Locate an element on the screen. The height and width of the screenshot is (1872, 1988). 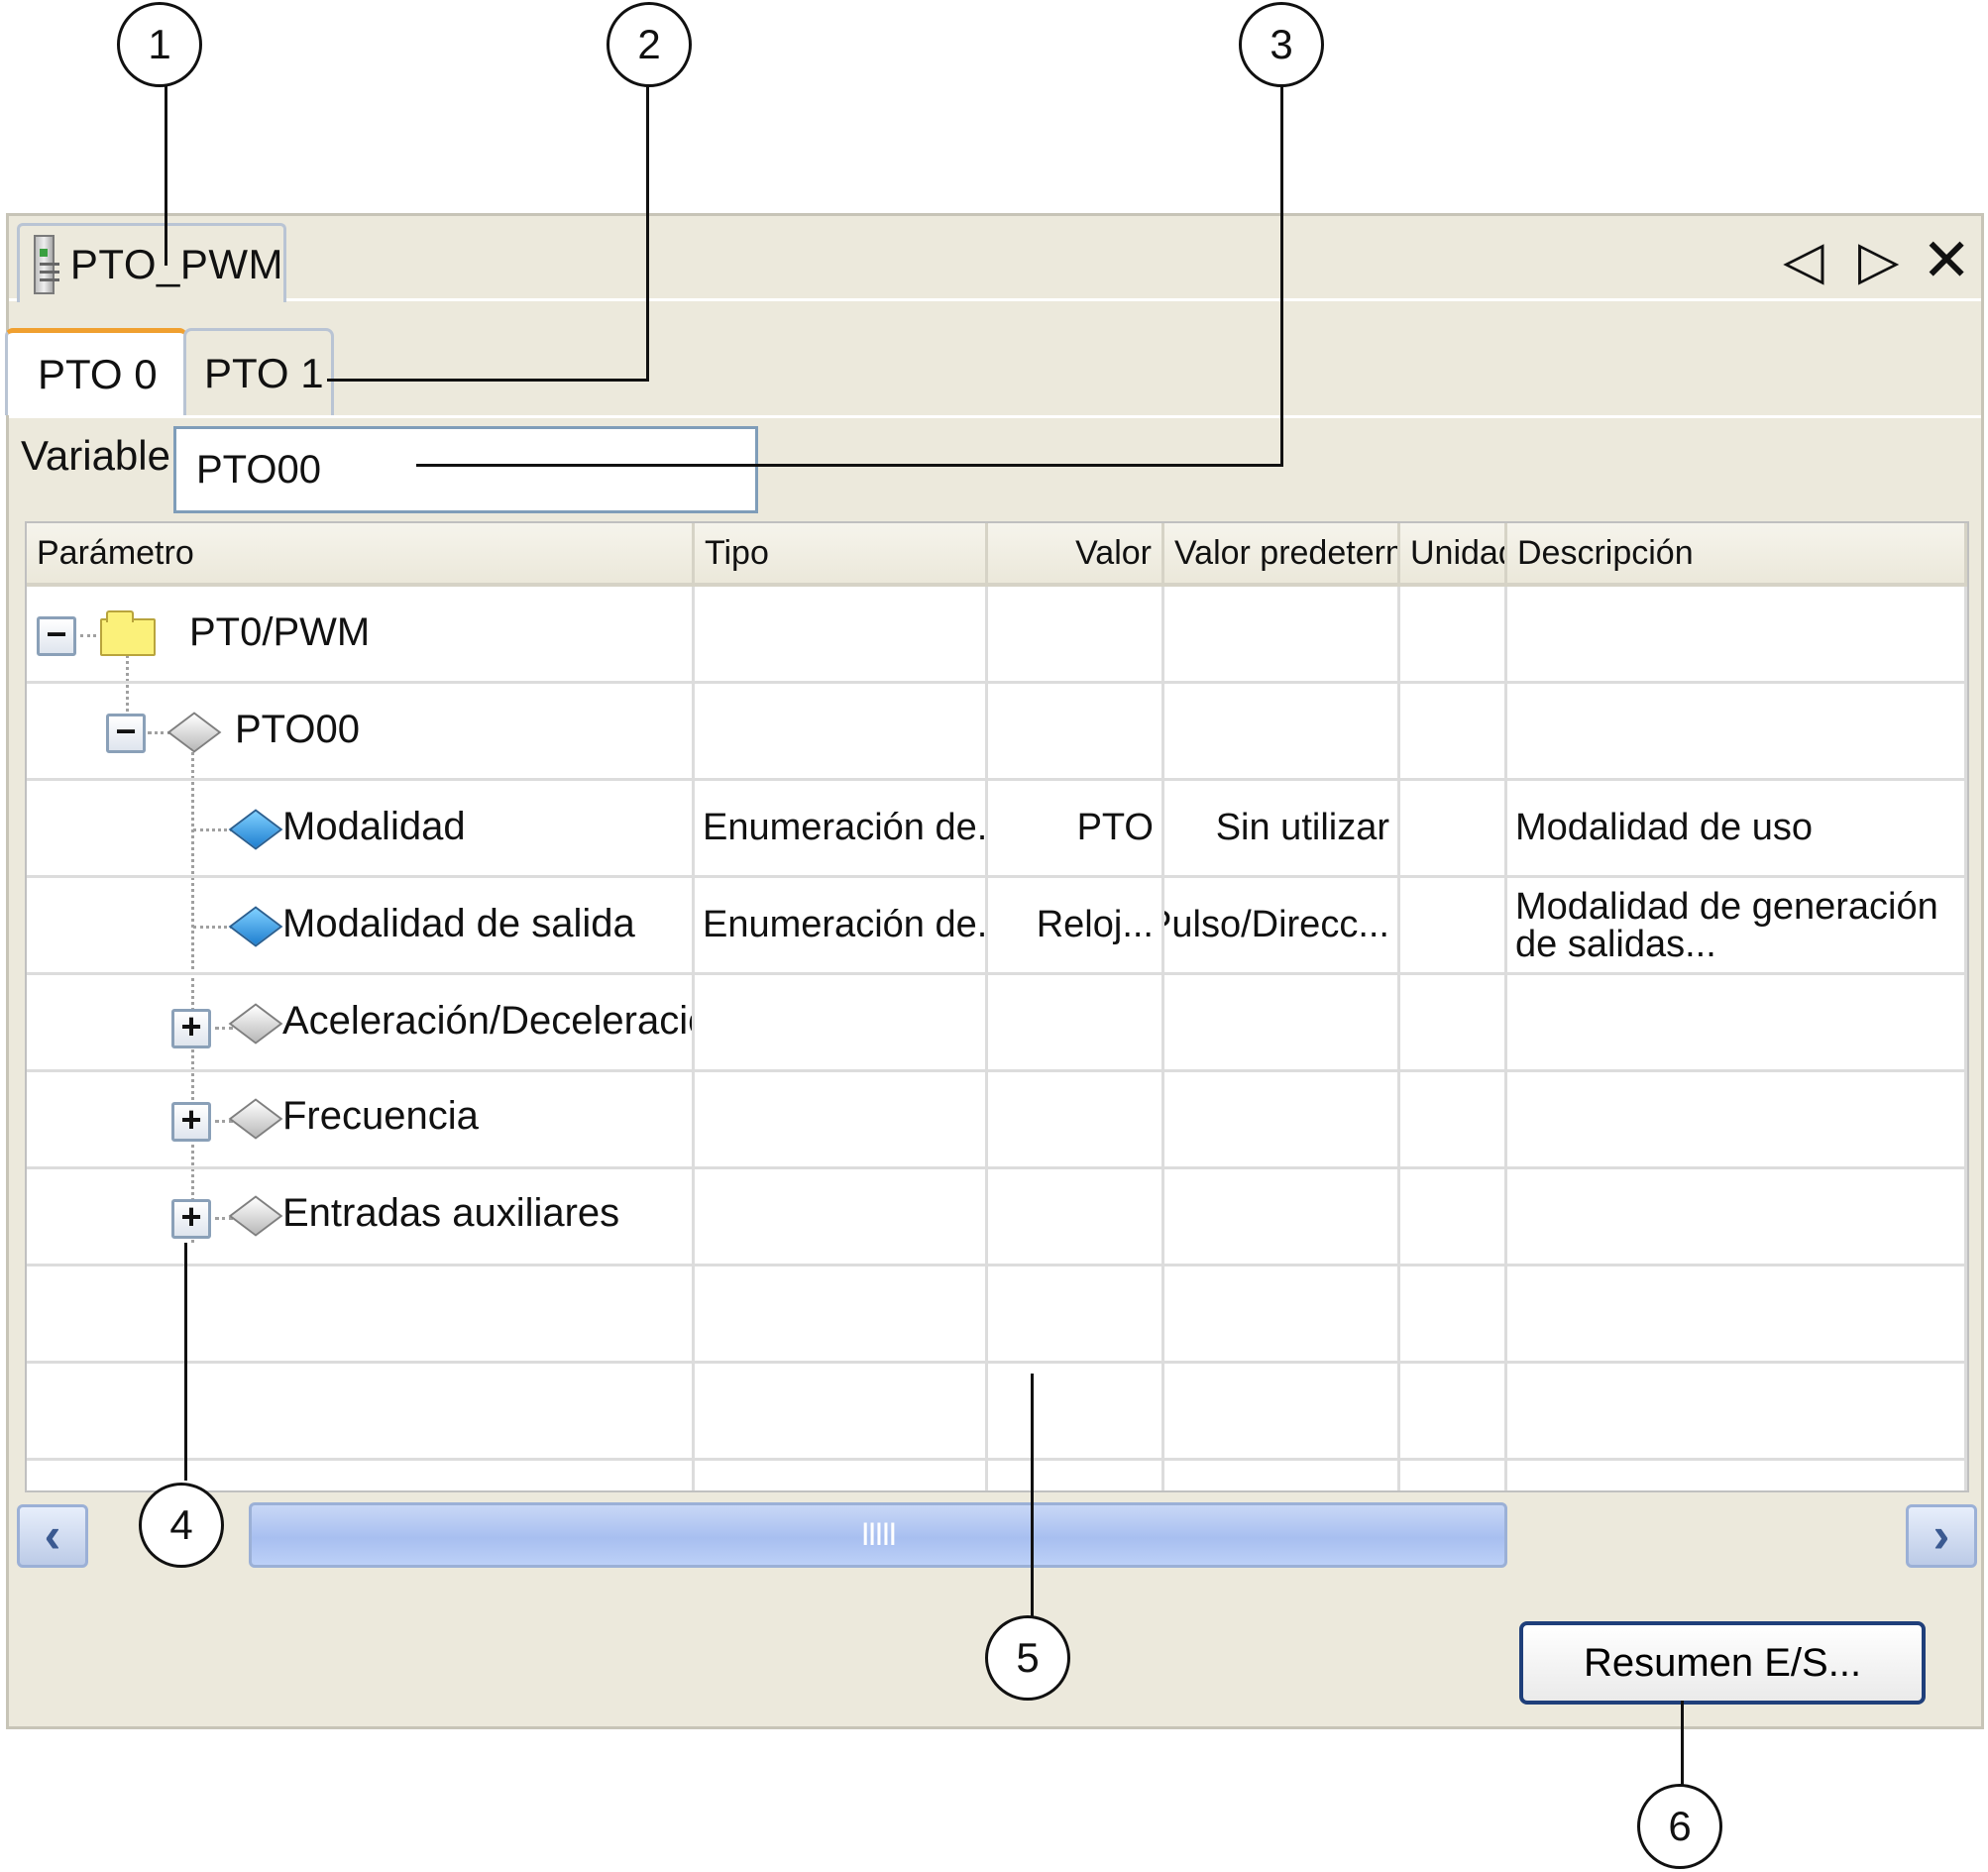
callout-1: 1 is located at coordinates (159, 44).